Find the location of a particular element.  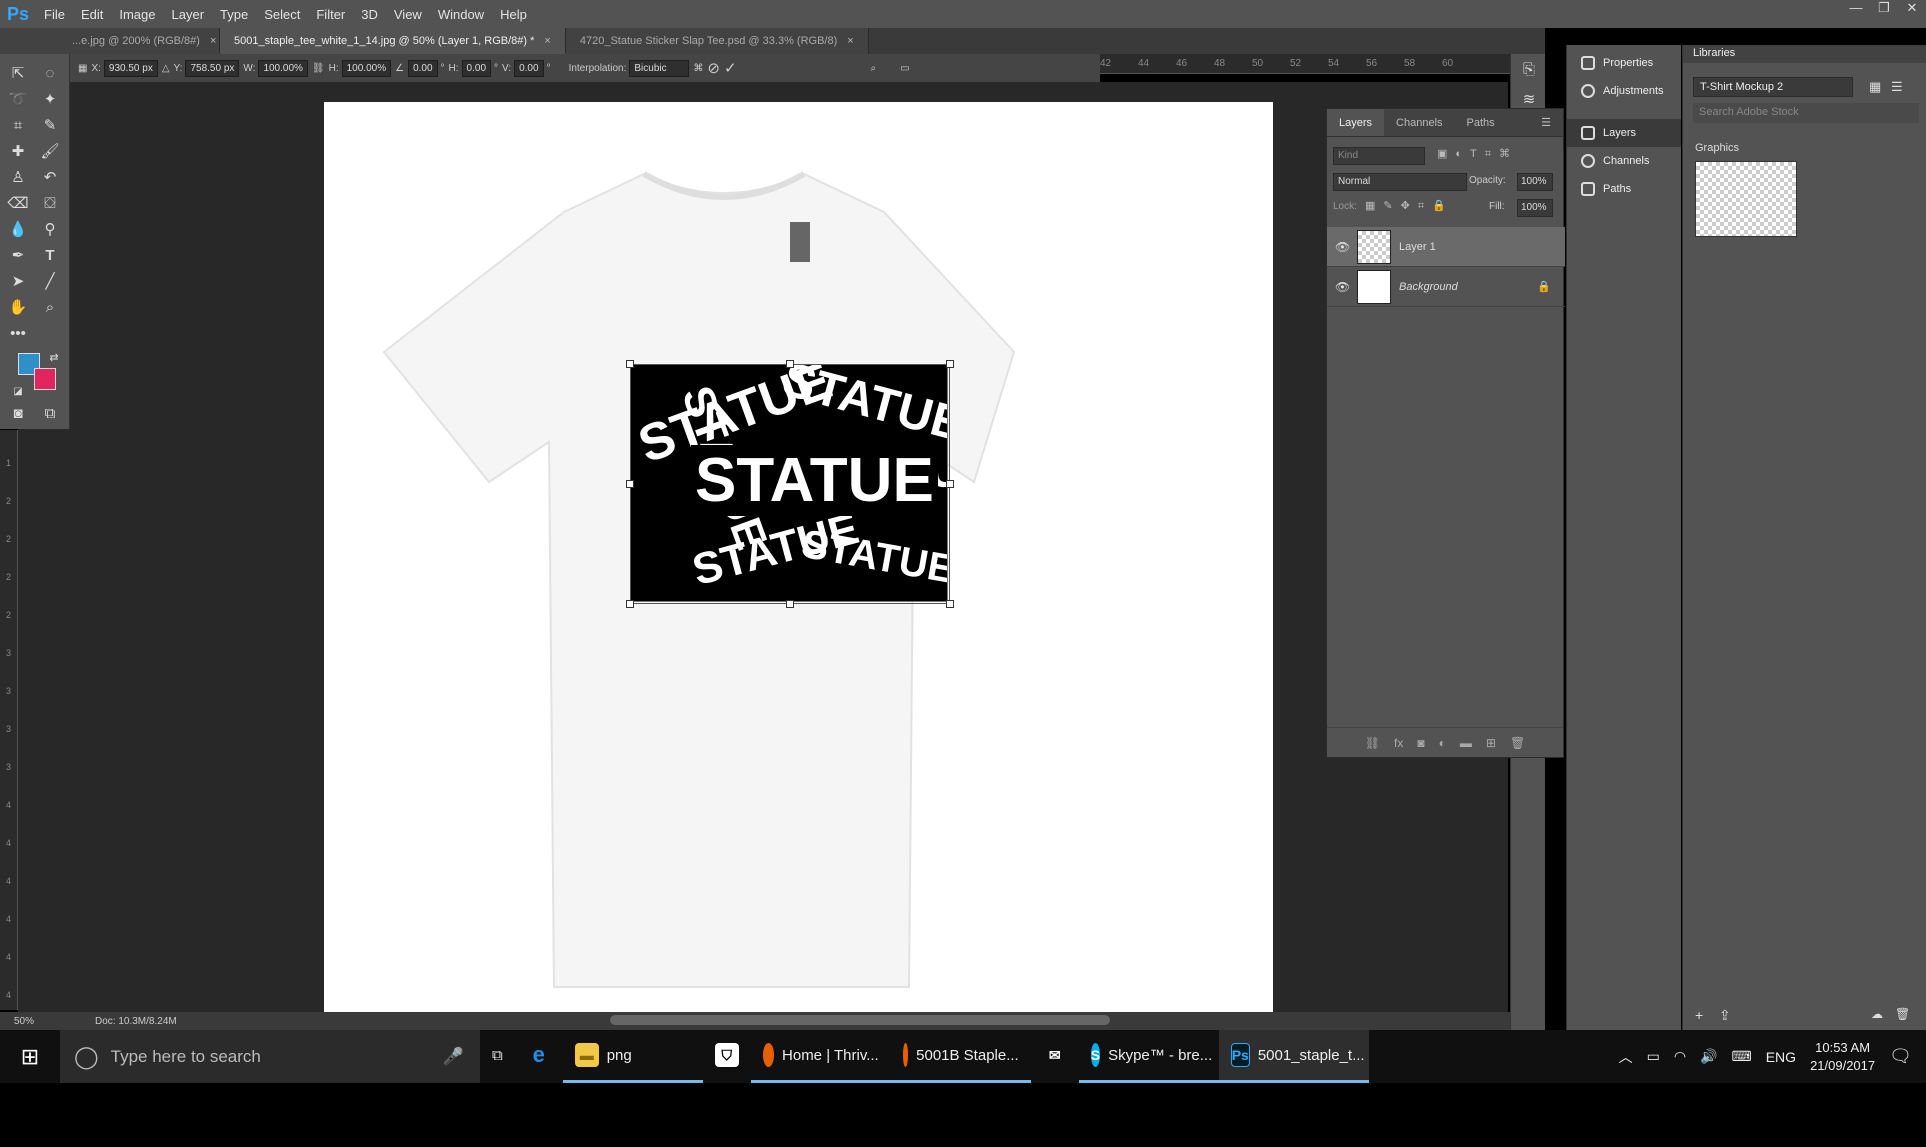

blend-mode-select: Normal is located at coordinates (1400, 182).